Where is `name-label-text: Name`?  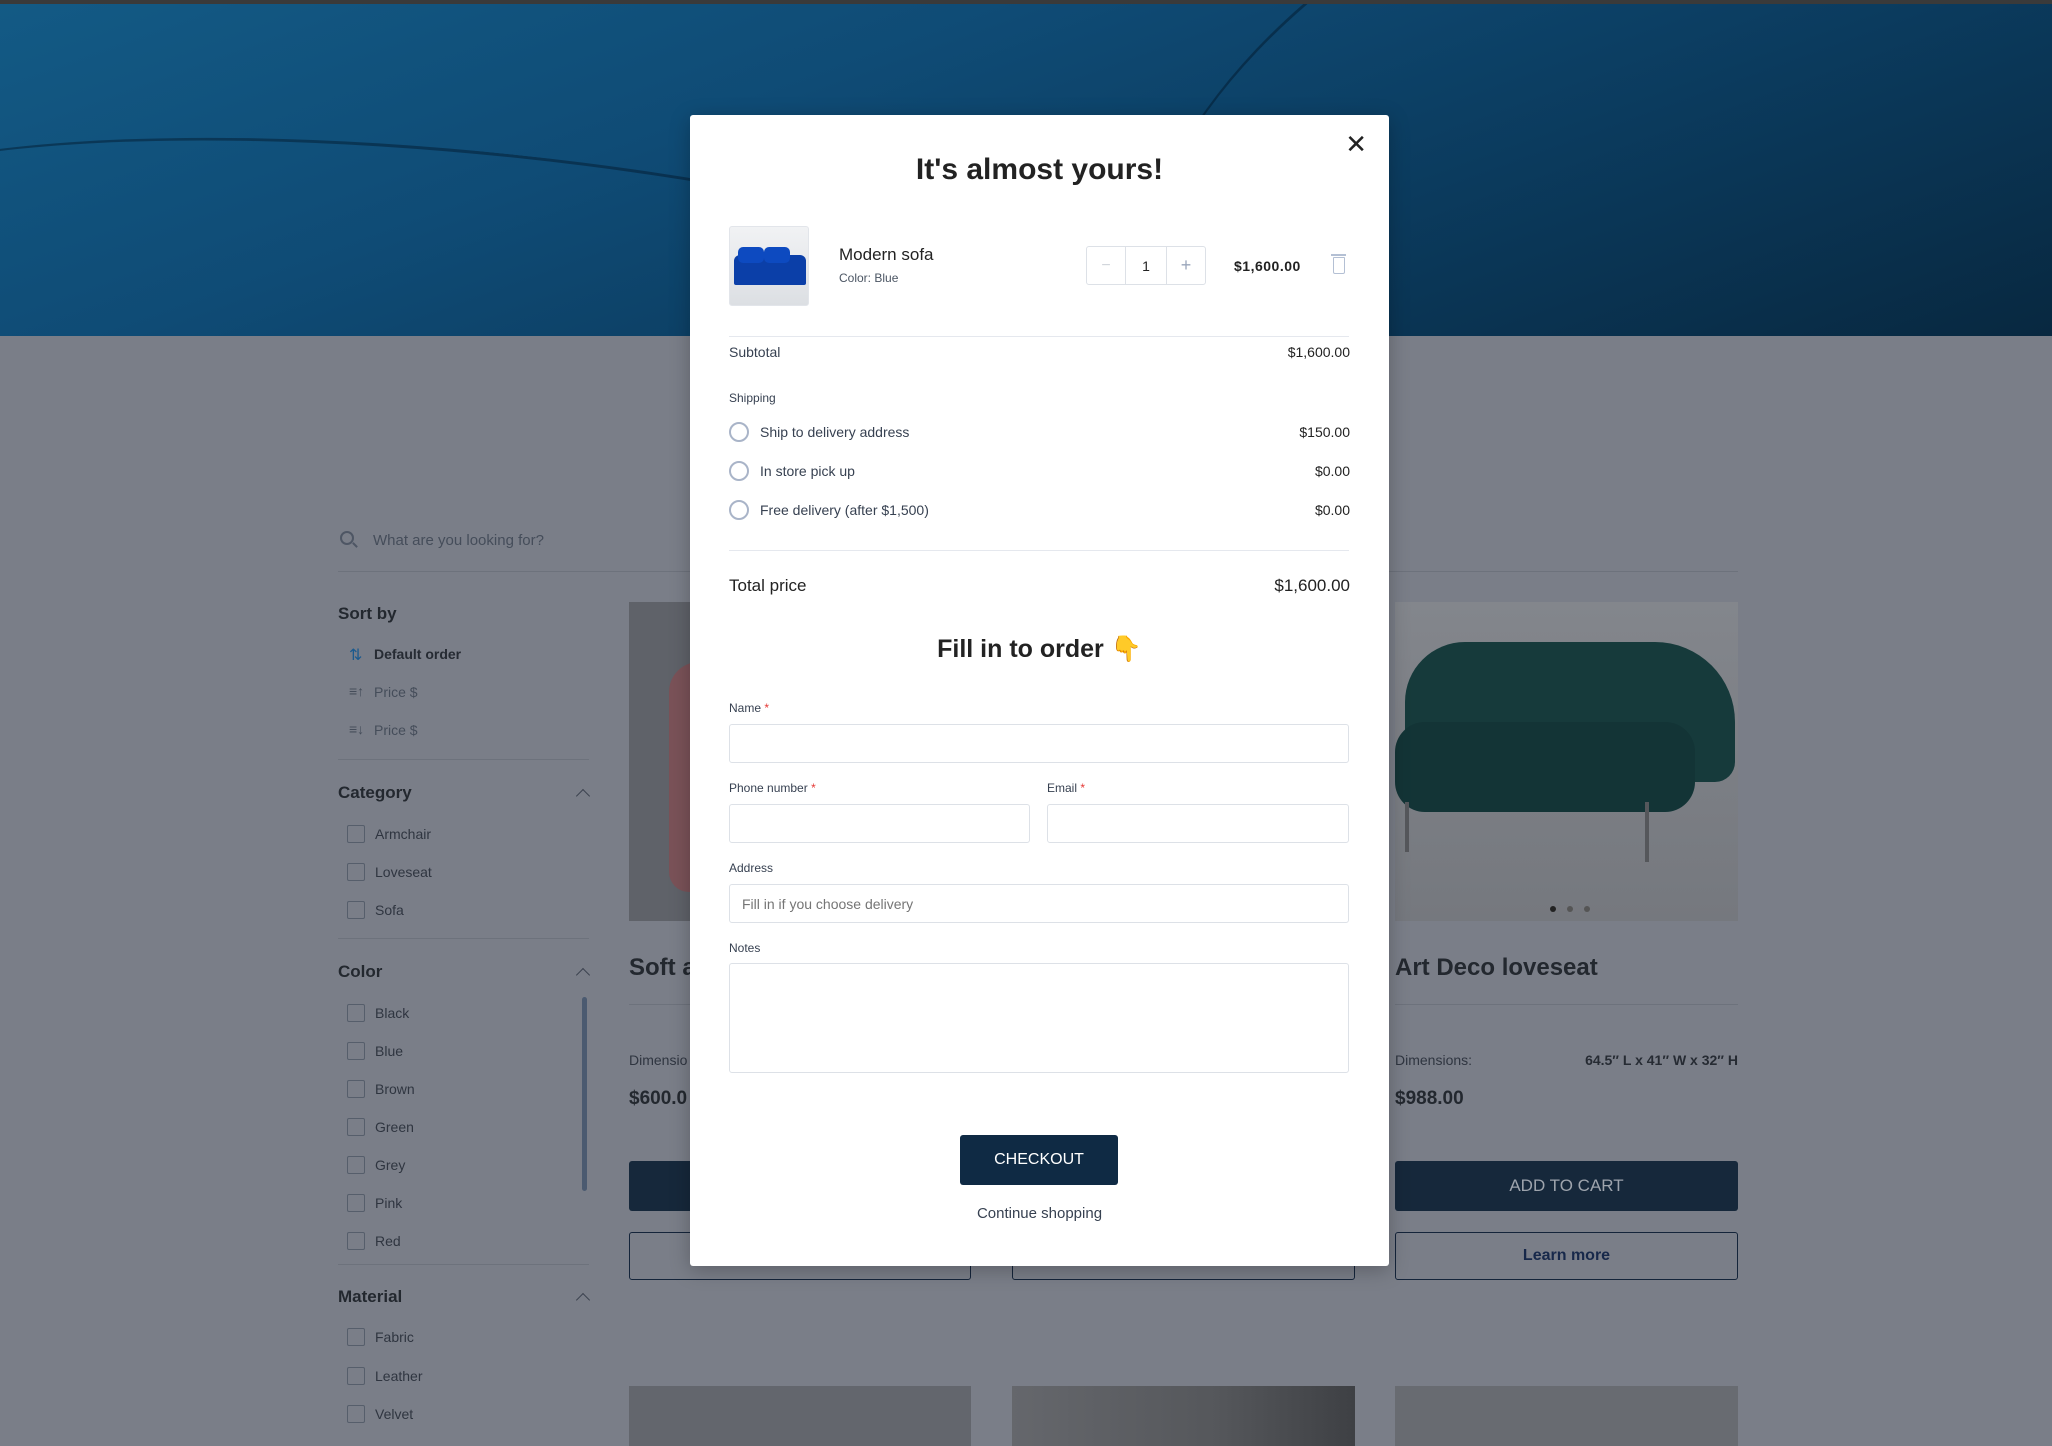
name-label-text: Name is located at coordinates (745, 708).